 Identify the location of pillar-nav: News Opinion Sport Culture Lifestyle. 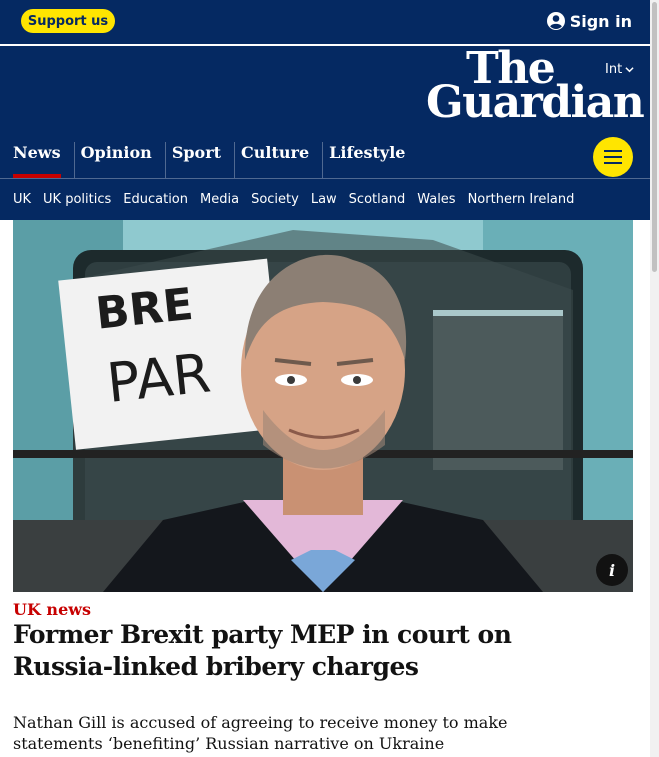
(215, 160).